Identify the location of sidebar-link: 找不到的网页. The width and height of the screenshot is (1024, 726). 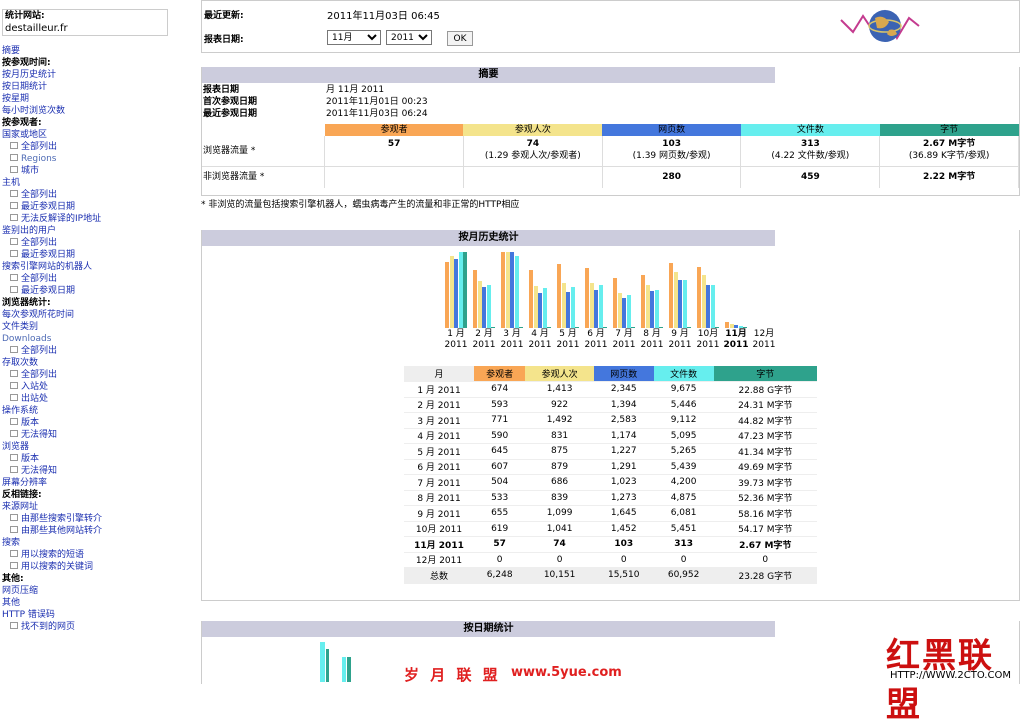
(98, 627).